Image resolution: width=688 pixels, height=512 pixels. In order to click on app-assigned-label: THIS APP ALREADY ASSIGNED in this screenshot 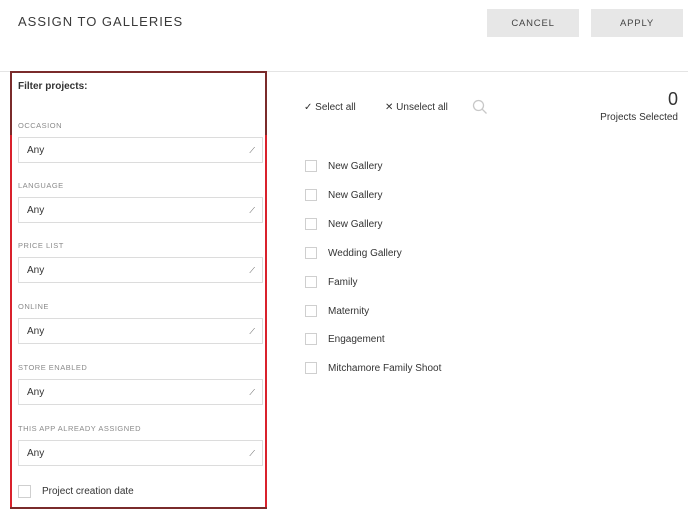, I will do `click(80, 428)`.